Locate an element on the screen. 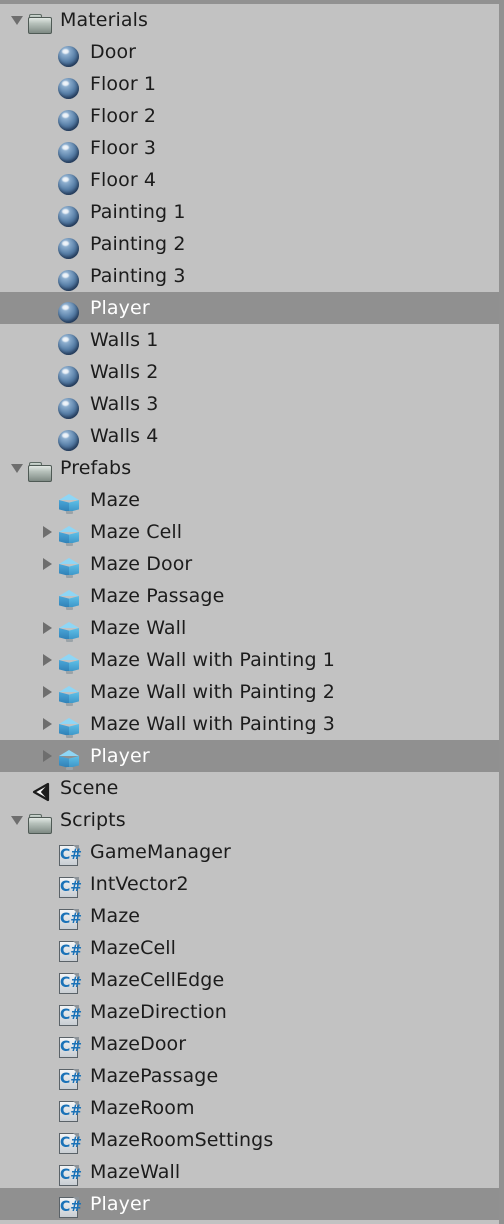 This screenshot has width=504, height=1224. tree-row: Floor 4 is located at coordinates (249, 180).